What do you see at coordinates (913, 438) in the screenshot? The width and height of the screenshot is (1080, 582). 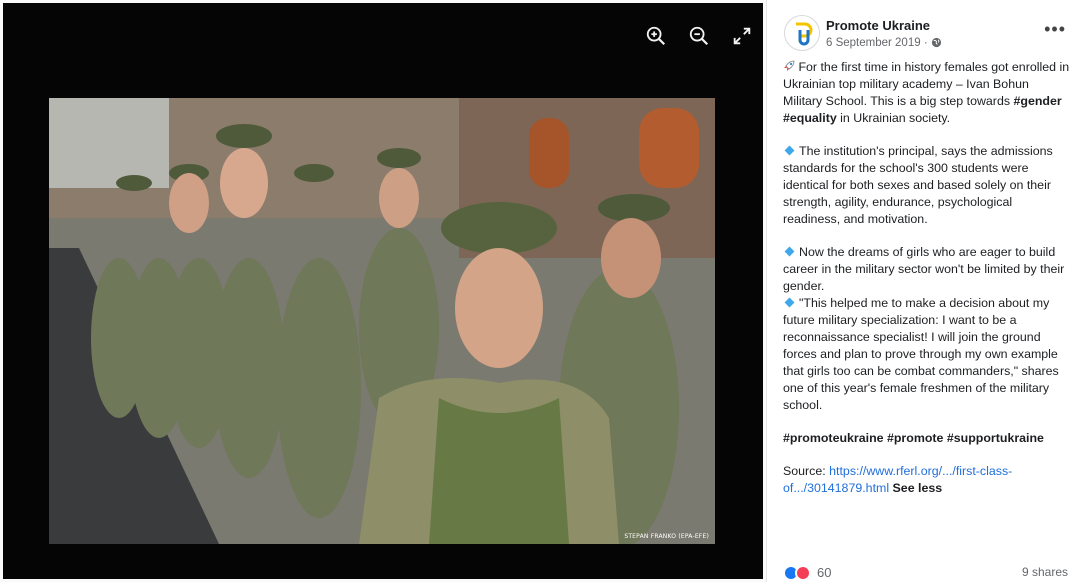 I see `hashtag-list: #promoteukraine #promote #supportukraine` at bounding box center [913, 438].